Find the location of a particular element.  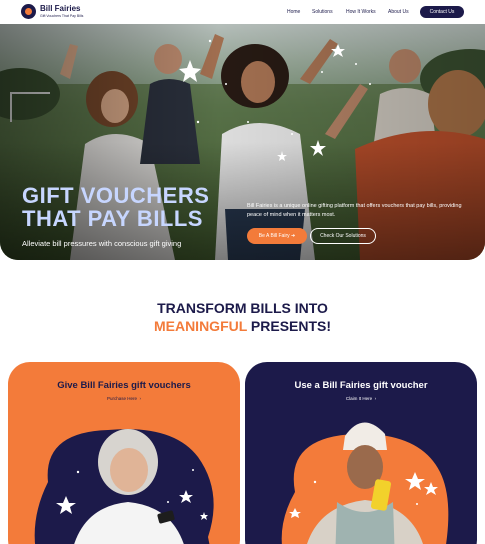

be-a-bill-fairy-button: Be A Bill Fairy ➜ is located at coordinates (277, 236).